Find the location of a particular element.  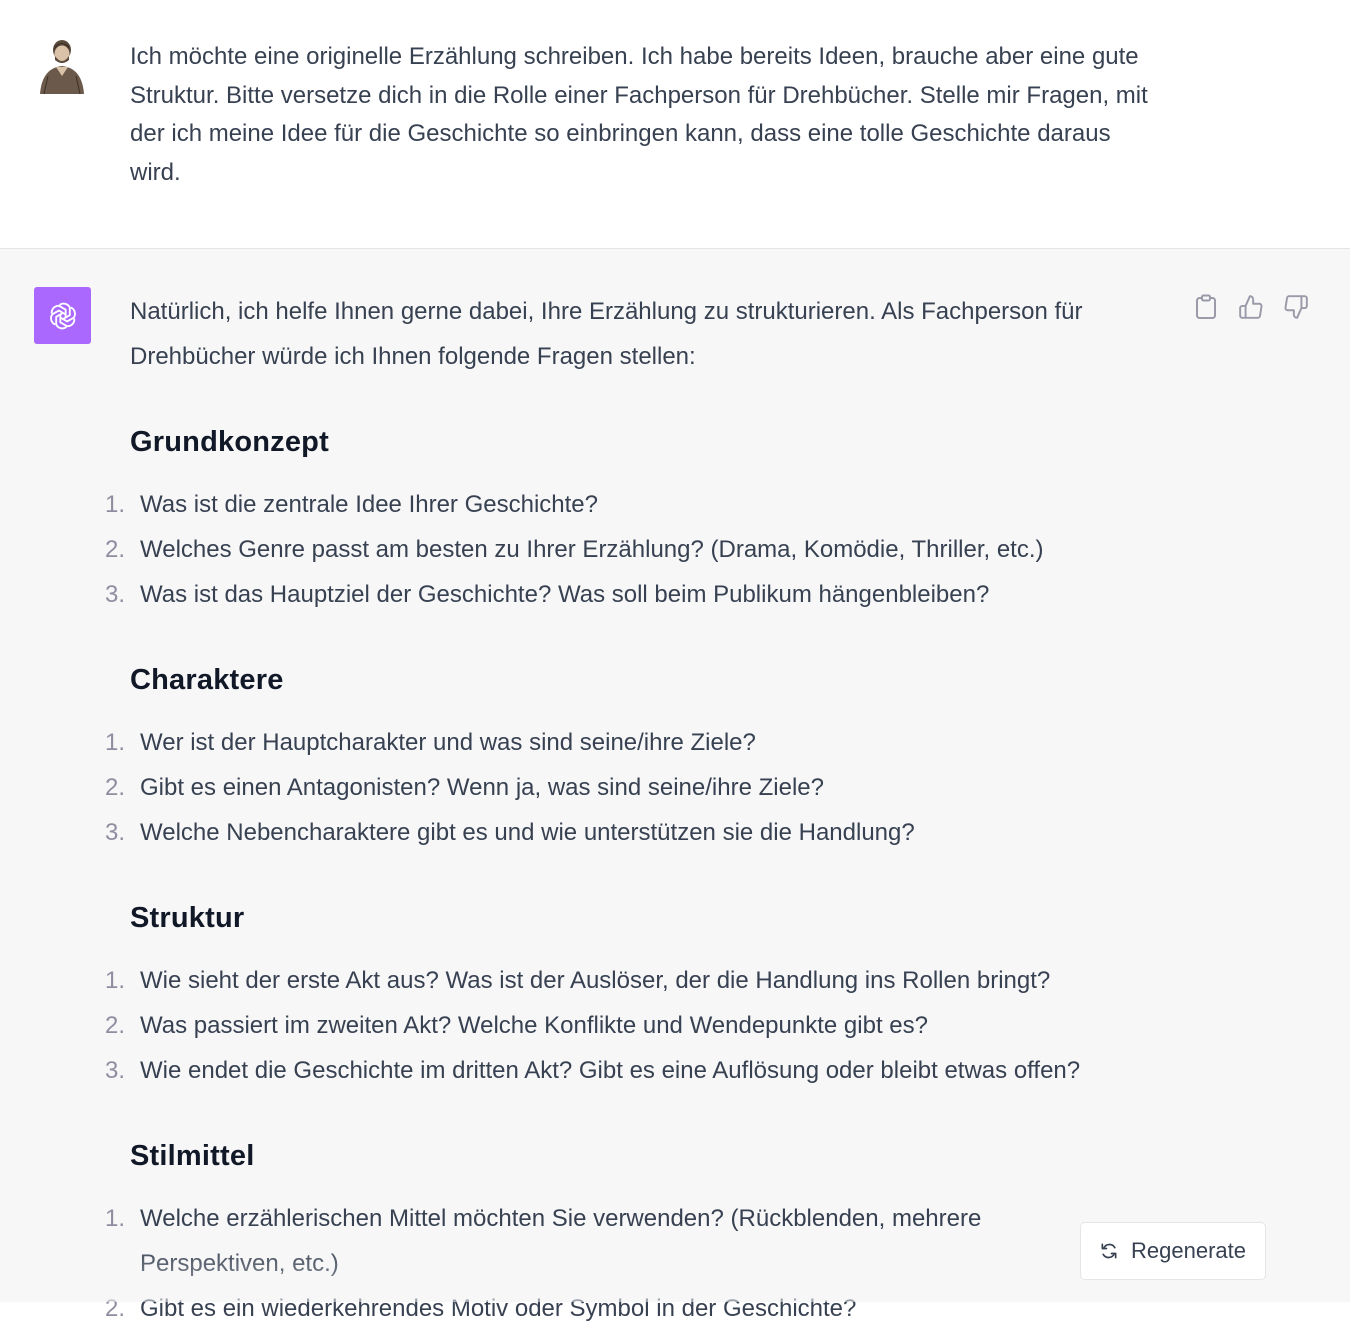

user-portrait-icon is located at coordinates (62, 67).